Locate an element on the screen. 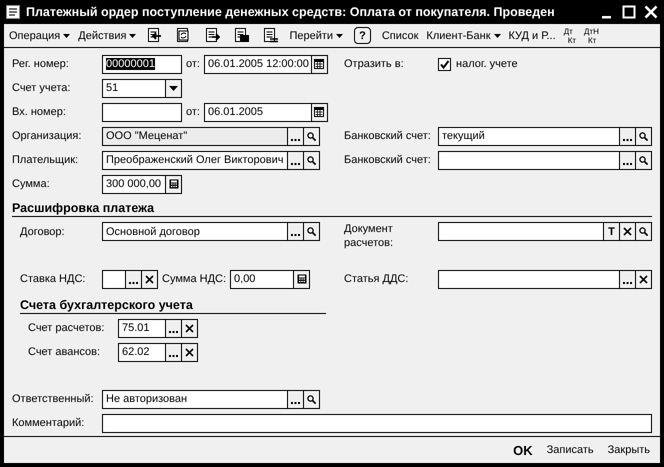 This screenshot has height=467, width=664. checkbox-label: налог. учете is located at coordinates (487, 64).